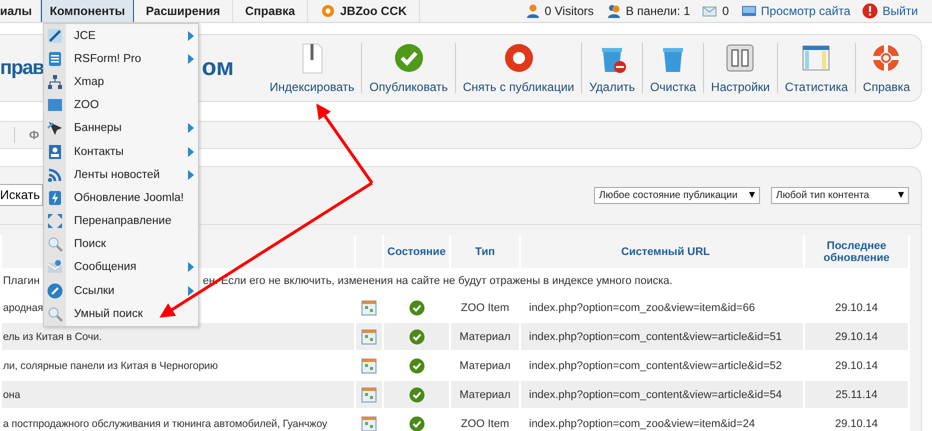 The height and width of the screenshot is (431, 932). Describe the element at coordinates (121, 221) in the screenshot. I see `menu-item: Перенаправление` at that location.